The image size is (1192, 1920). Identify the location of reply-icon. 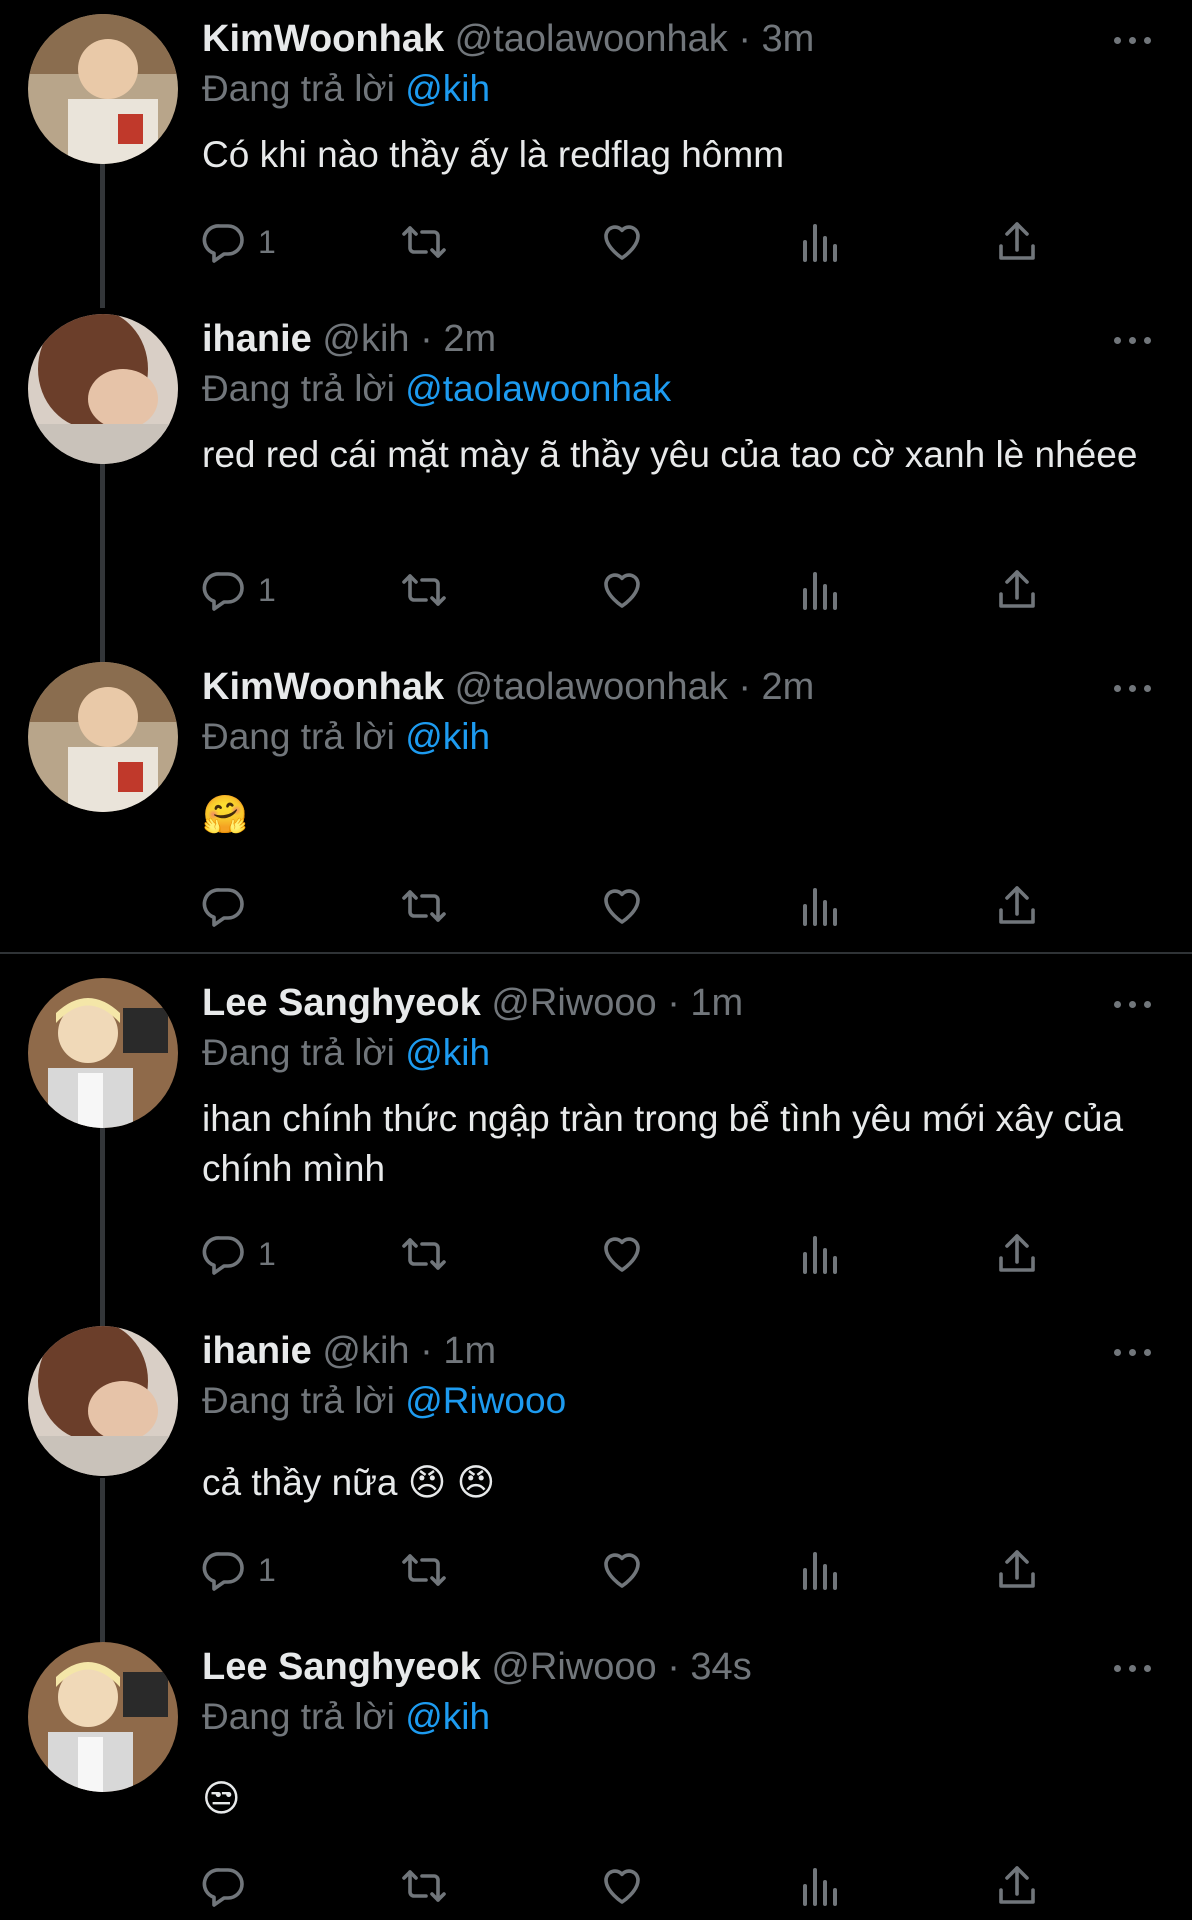
(224, 1570).